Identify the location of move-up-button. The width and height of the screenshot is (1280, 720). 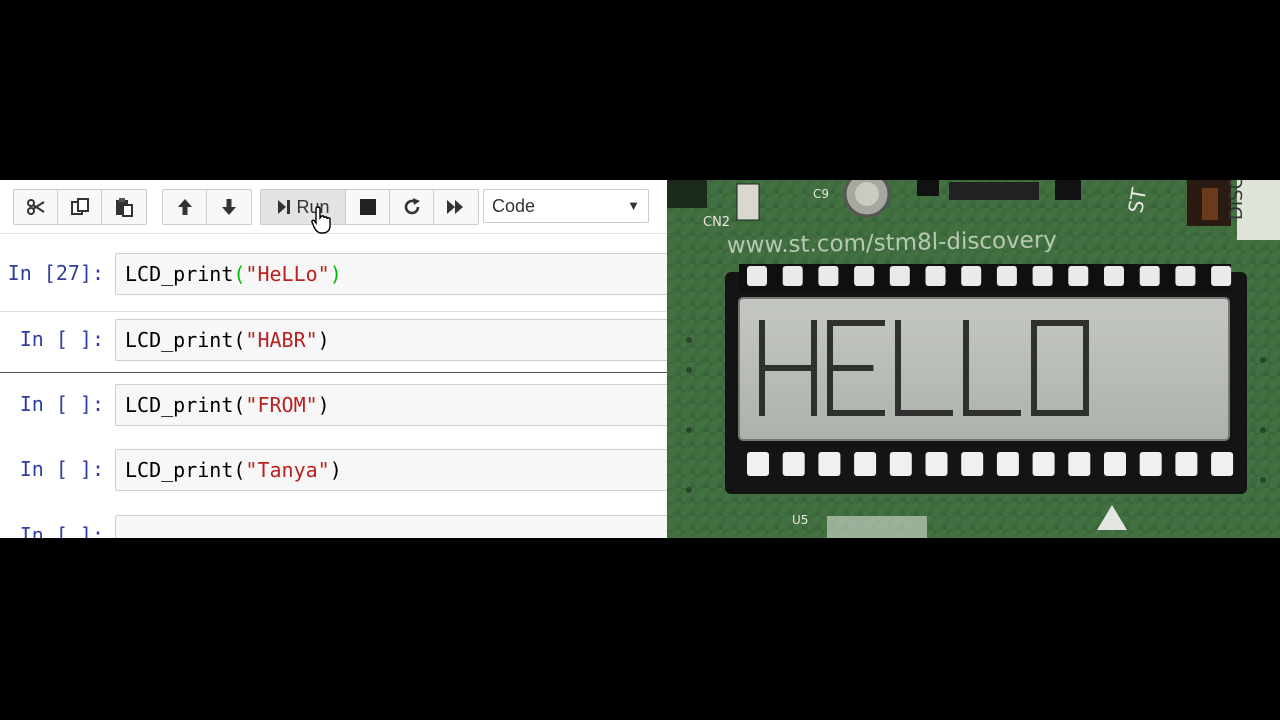
(185, 207).